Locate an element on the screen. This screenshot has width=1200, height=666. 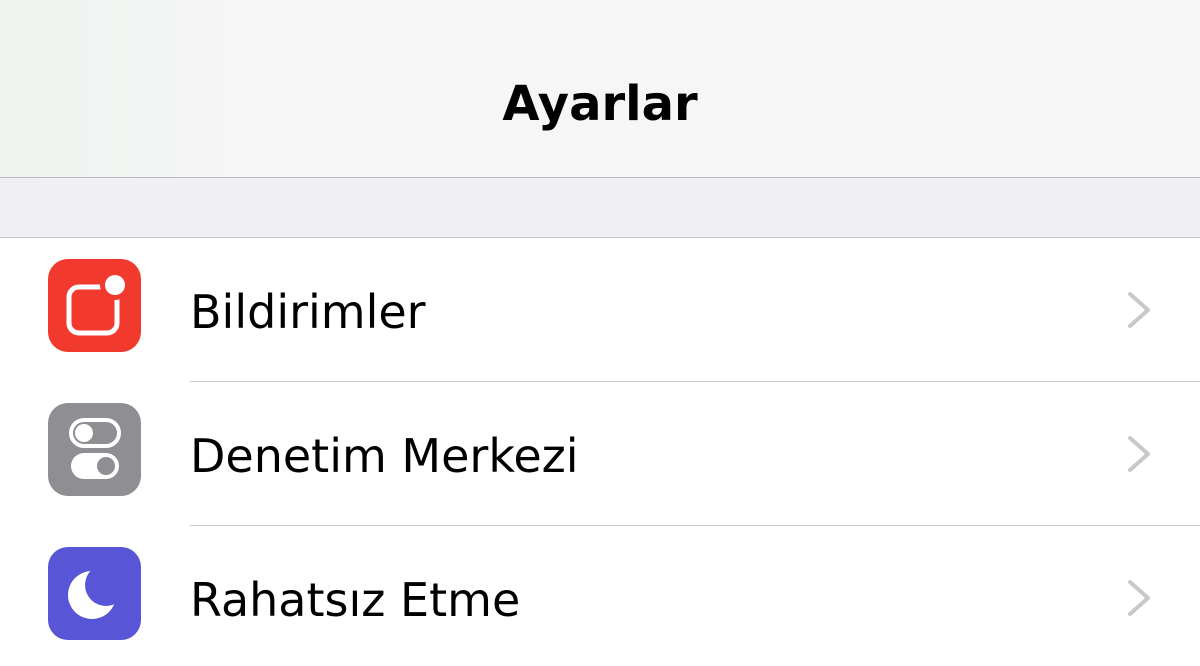
section-header-spacer is located at coordinates (600, 208).